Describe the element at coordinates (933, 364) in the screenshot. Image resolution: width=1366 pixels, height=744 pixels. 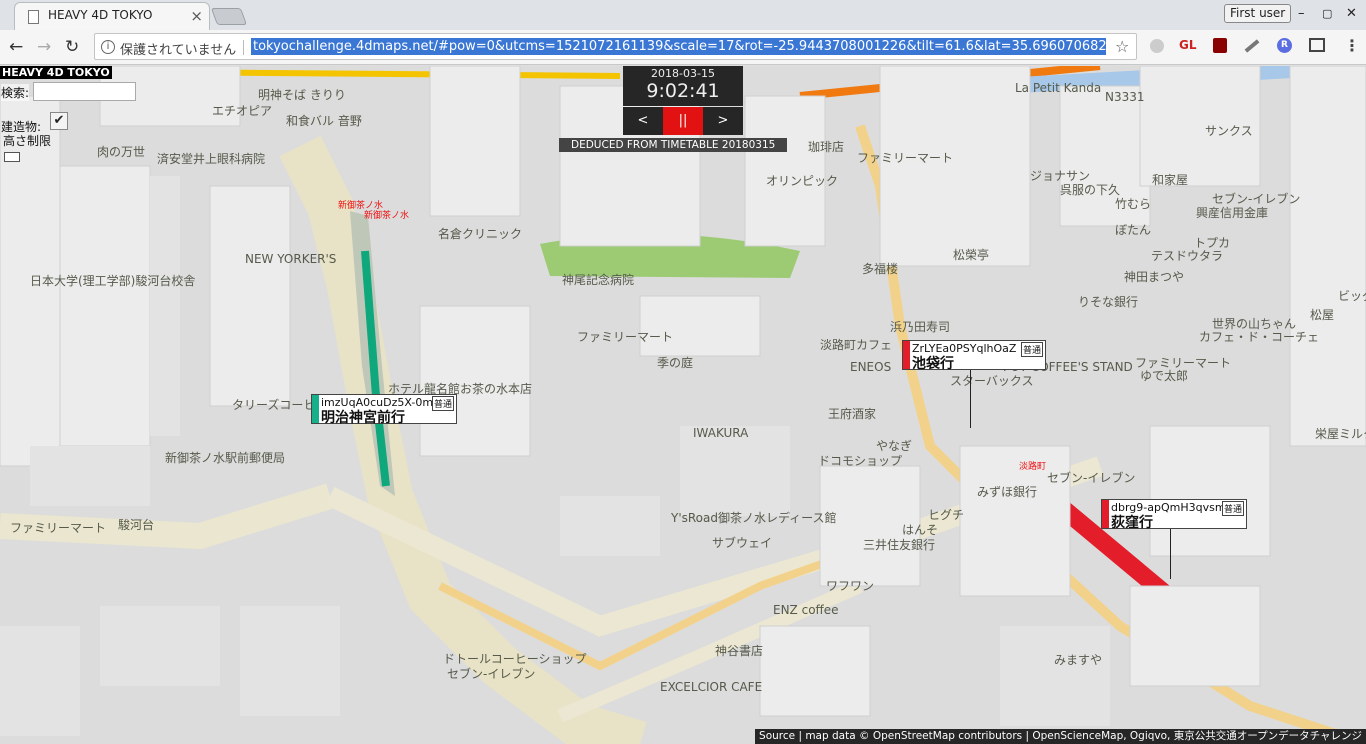
I see `train-destination: 池袋行` at that location.